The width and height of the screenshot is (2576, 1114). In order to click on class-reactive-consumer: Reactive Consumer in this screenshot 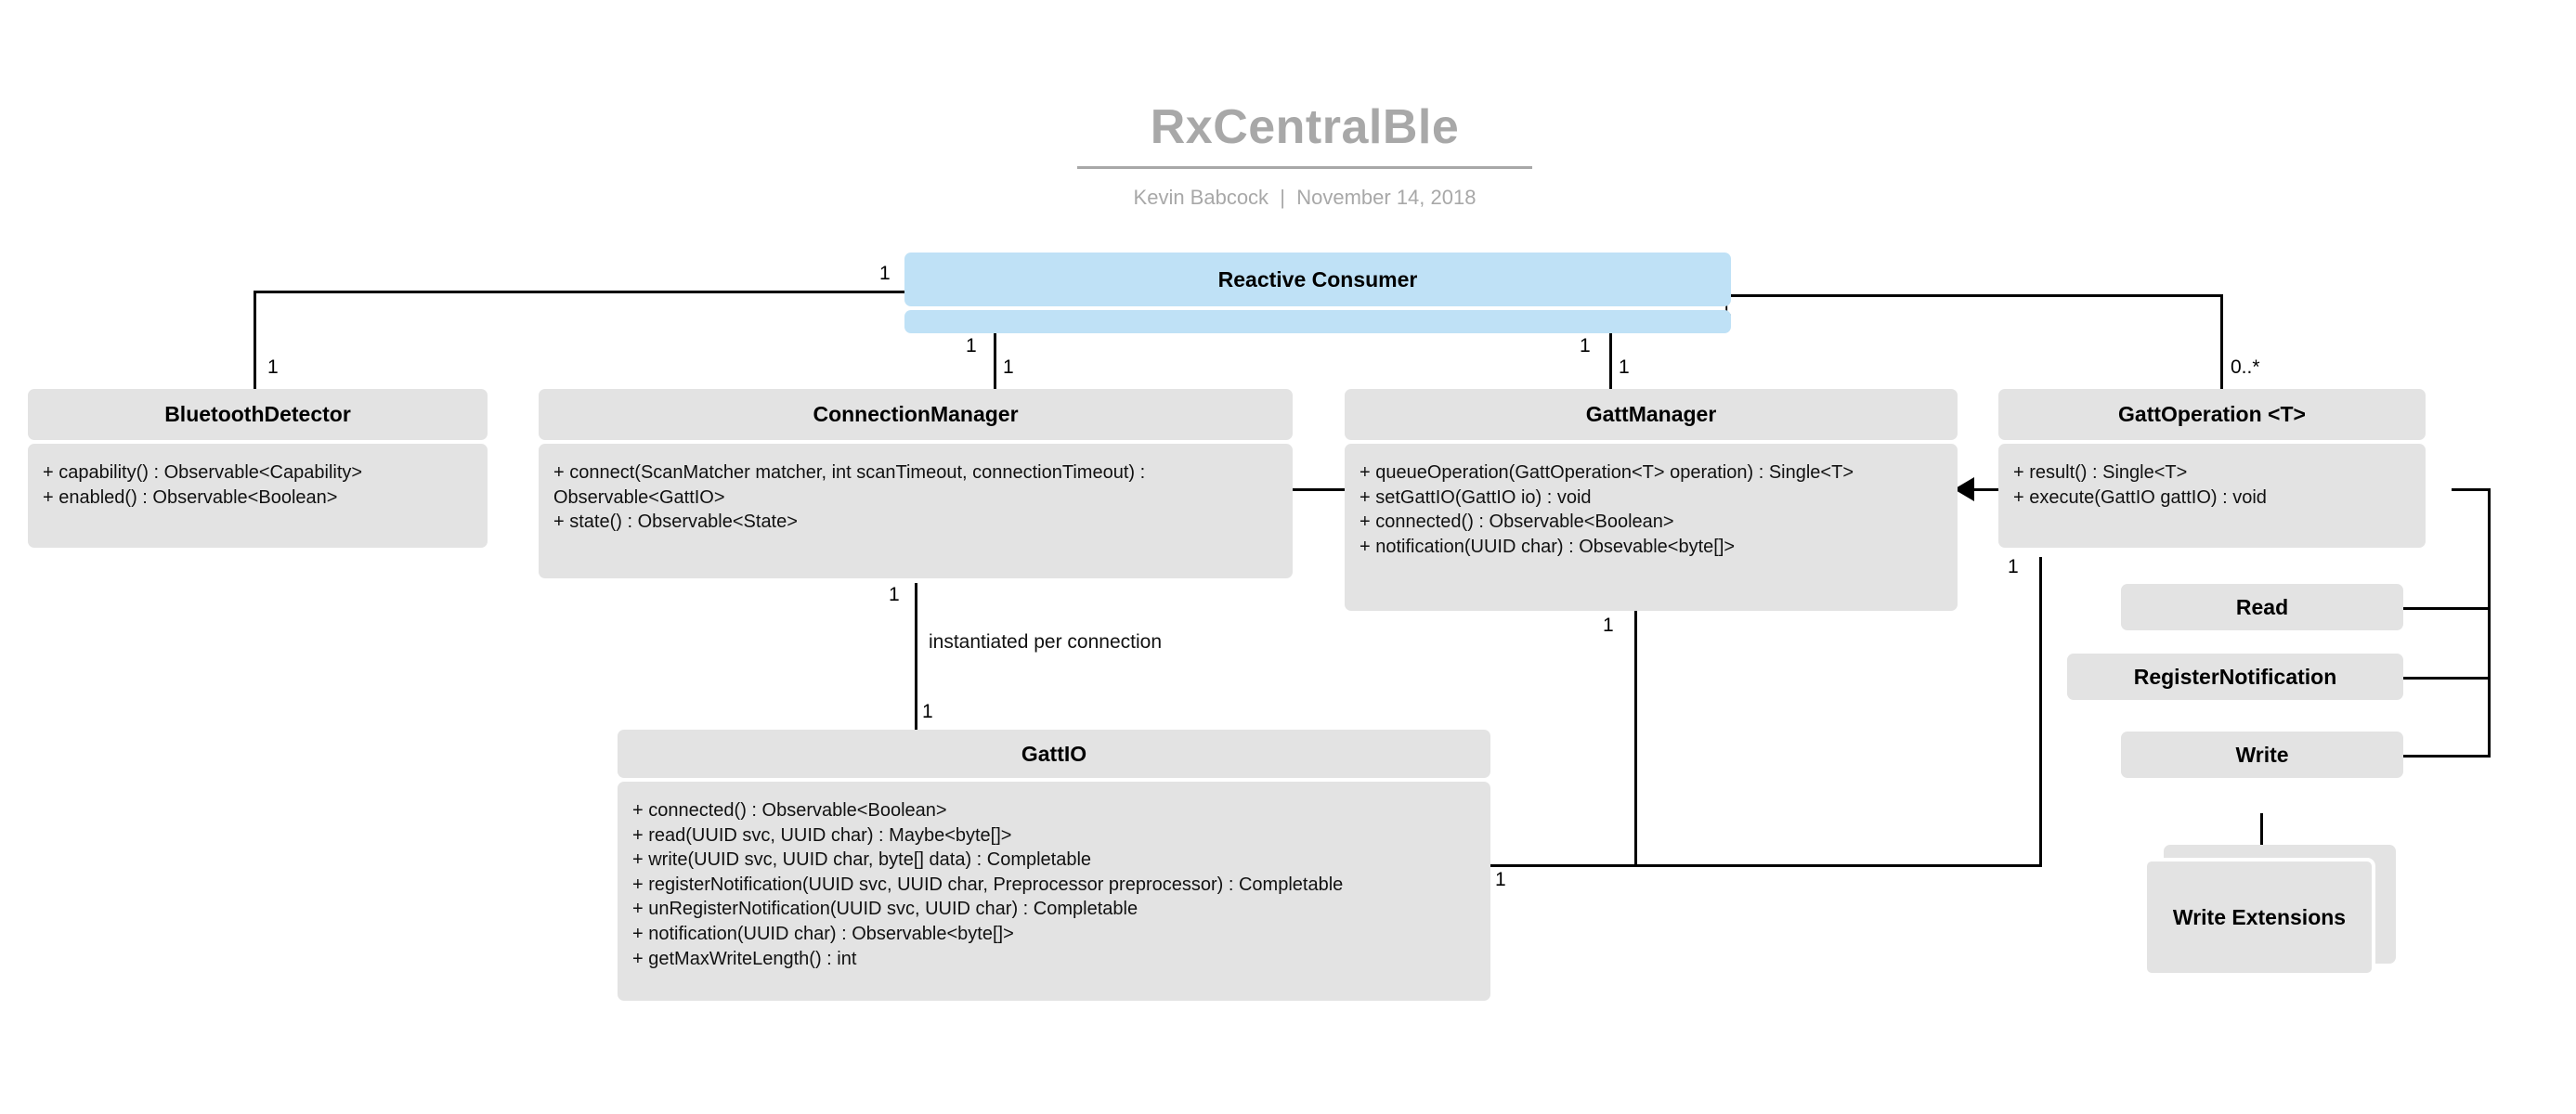, I will do `click(1318, 293)`.